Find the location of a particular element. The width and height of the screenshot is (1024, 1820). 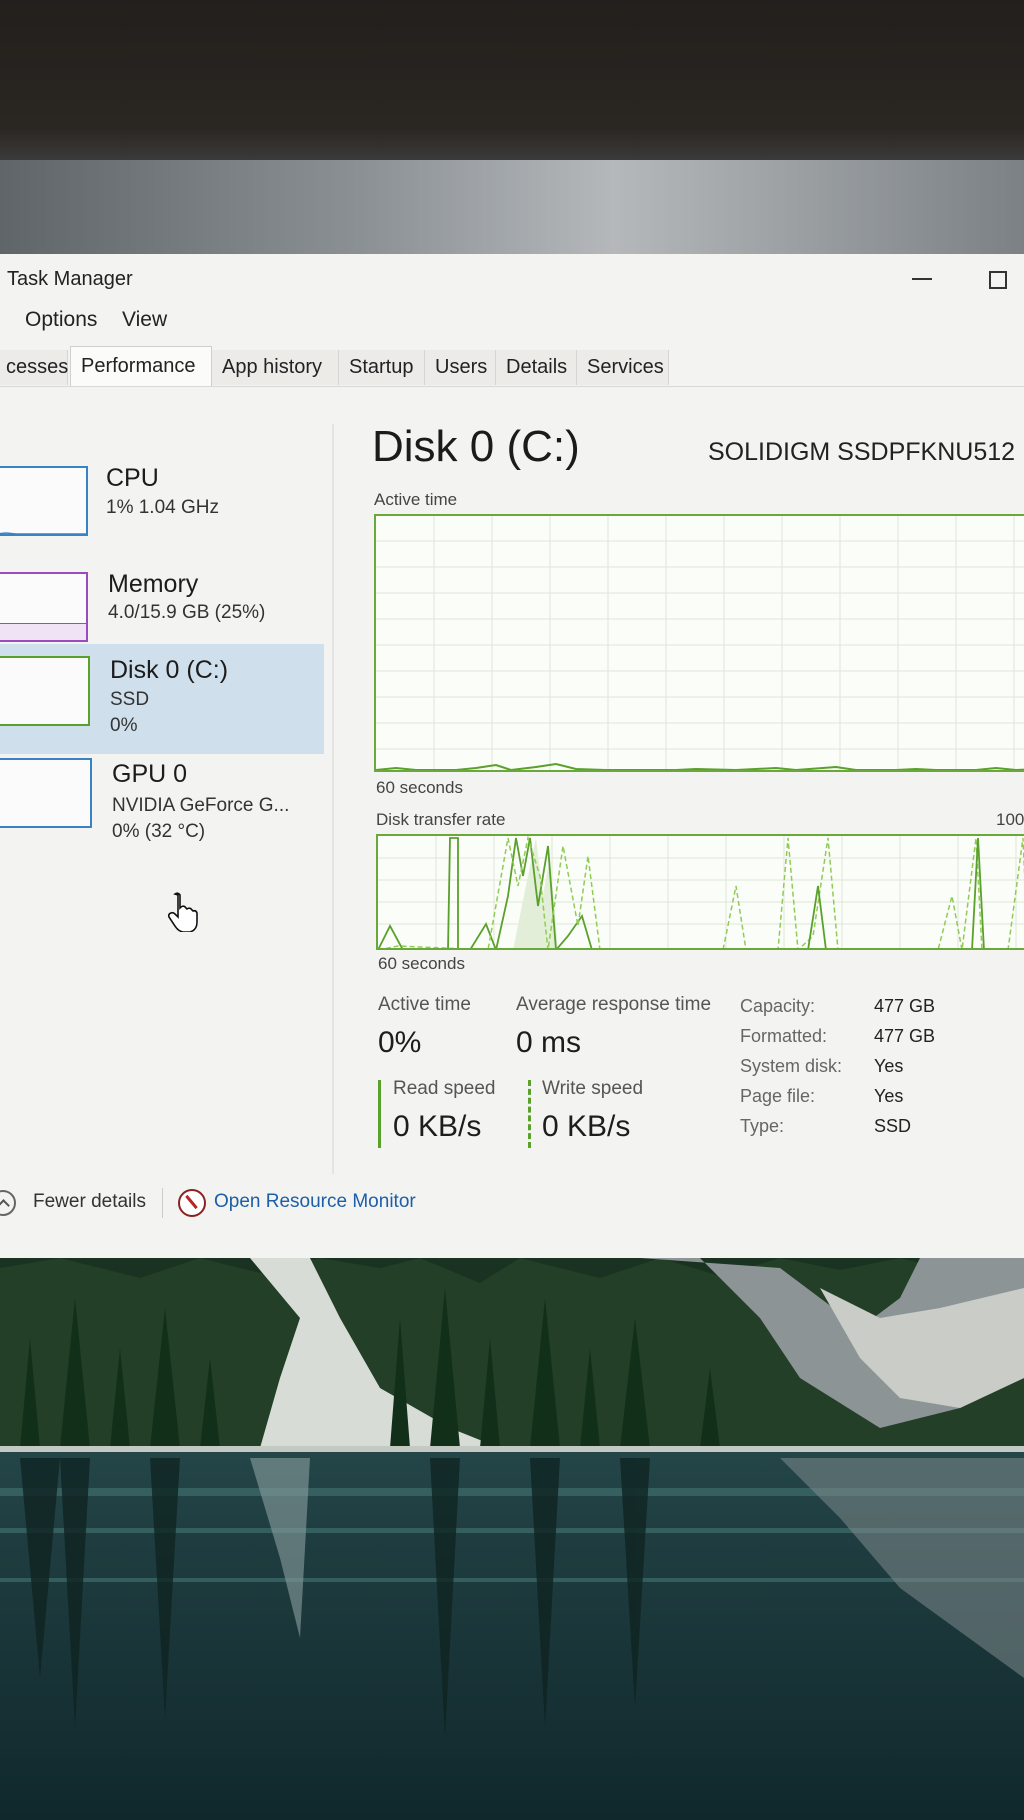

disk-thumbnail is located at coordinates (45, 691).